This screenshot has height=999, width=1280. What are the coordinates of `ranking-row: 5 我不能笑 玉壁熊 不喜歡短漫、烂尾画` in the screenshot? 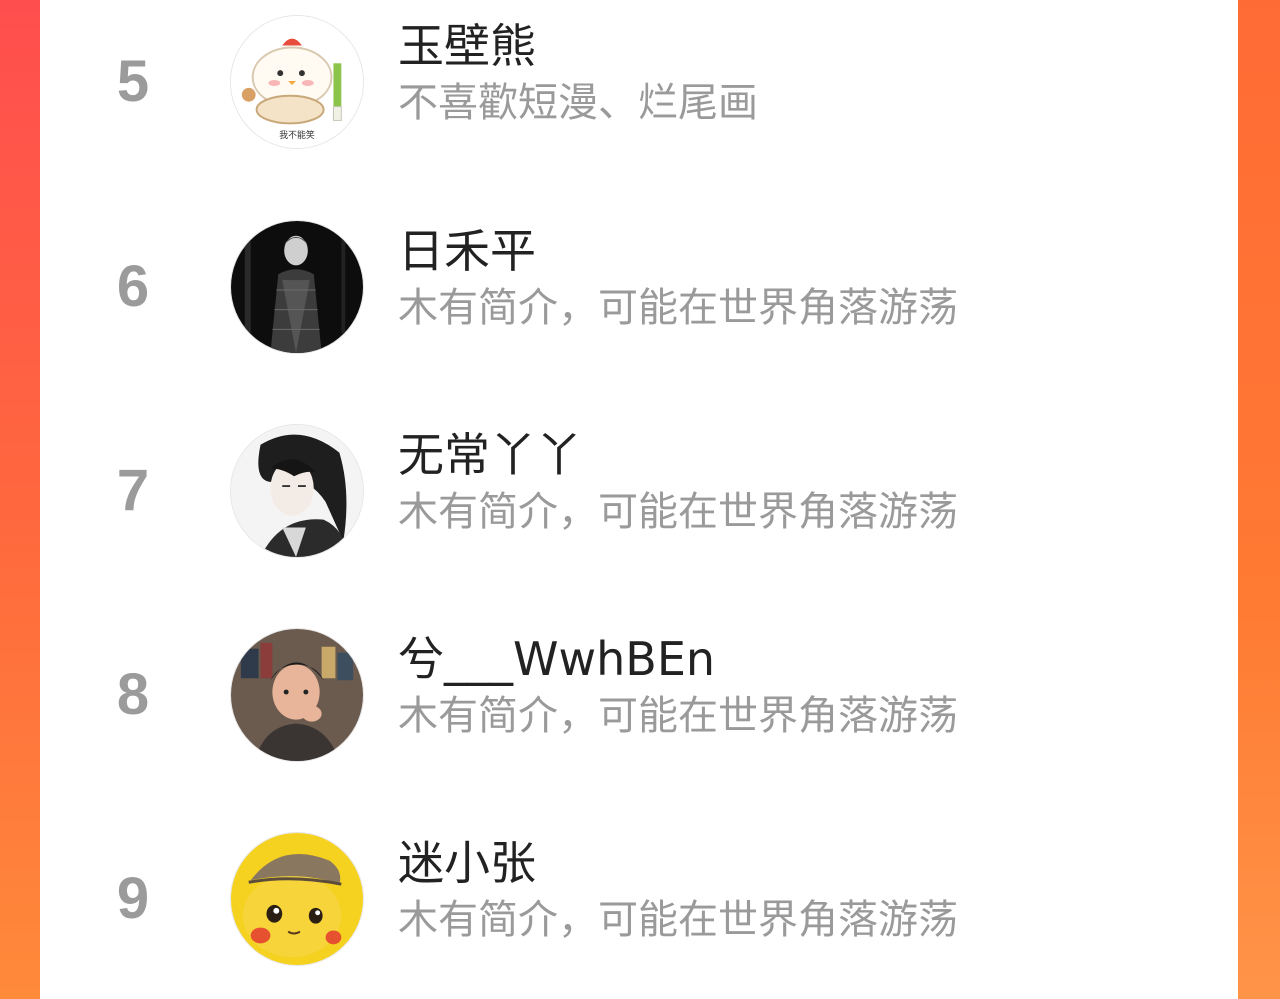 It's located at (639, 82).